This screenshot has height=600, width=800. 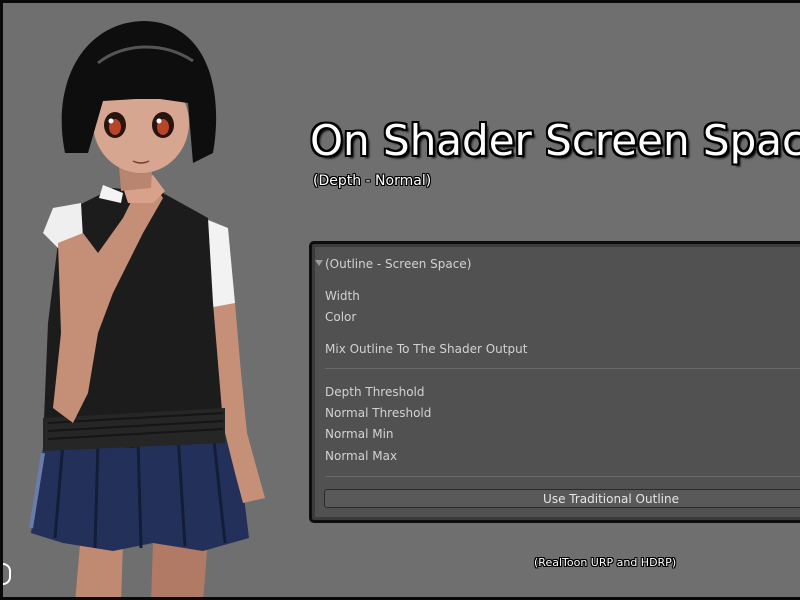 What do you see at coordinates (372, 181) in the screenshot?
I see `page-subtitle: (Depth - Normal)` at bounding box center [372, 181].